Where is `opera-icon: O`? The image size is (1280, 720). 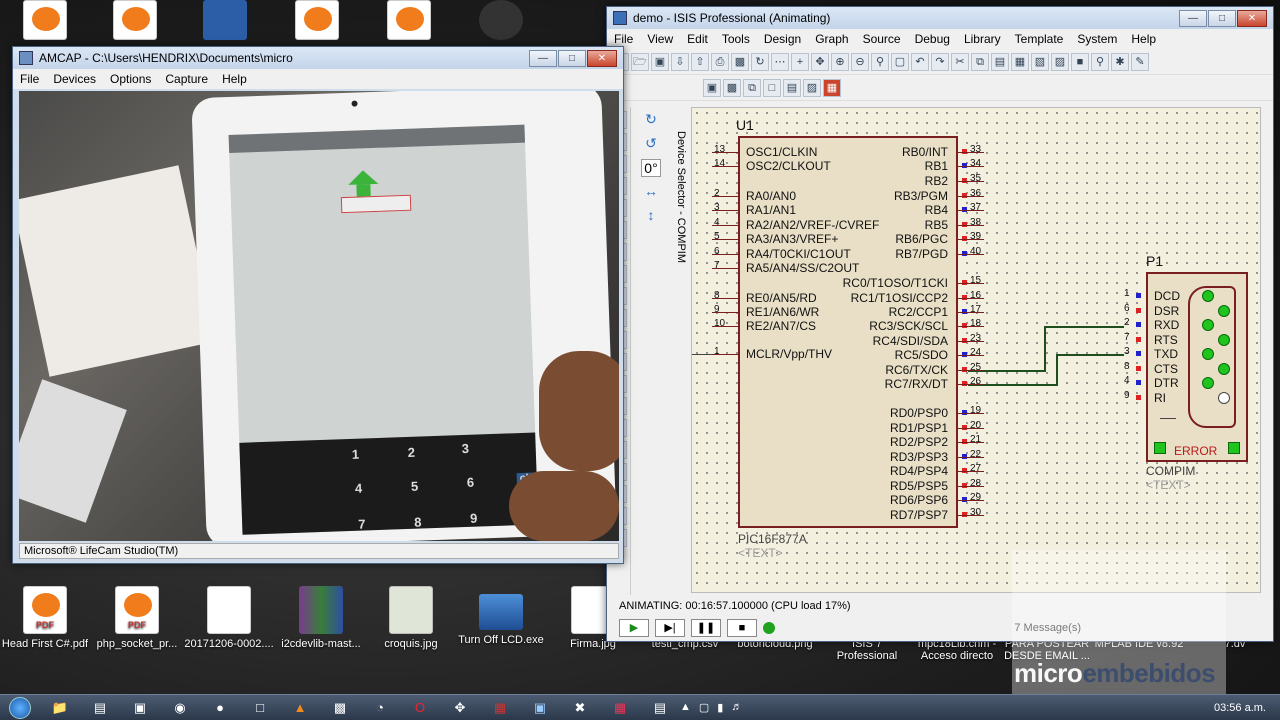
opera-icon: O is located at coordinates (420, 708).